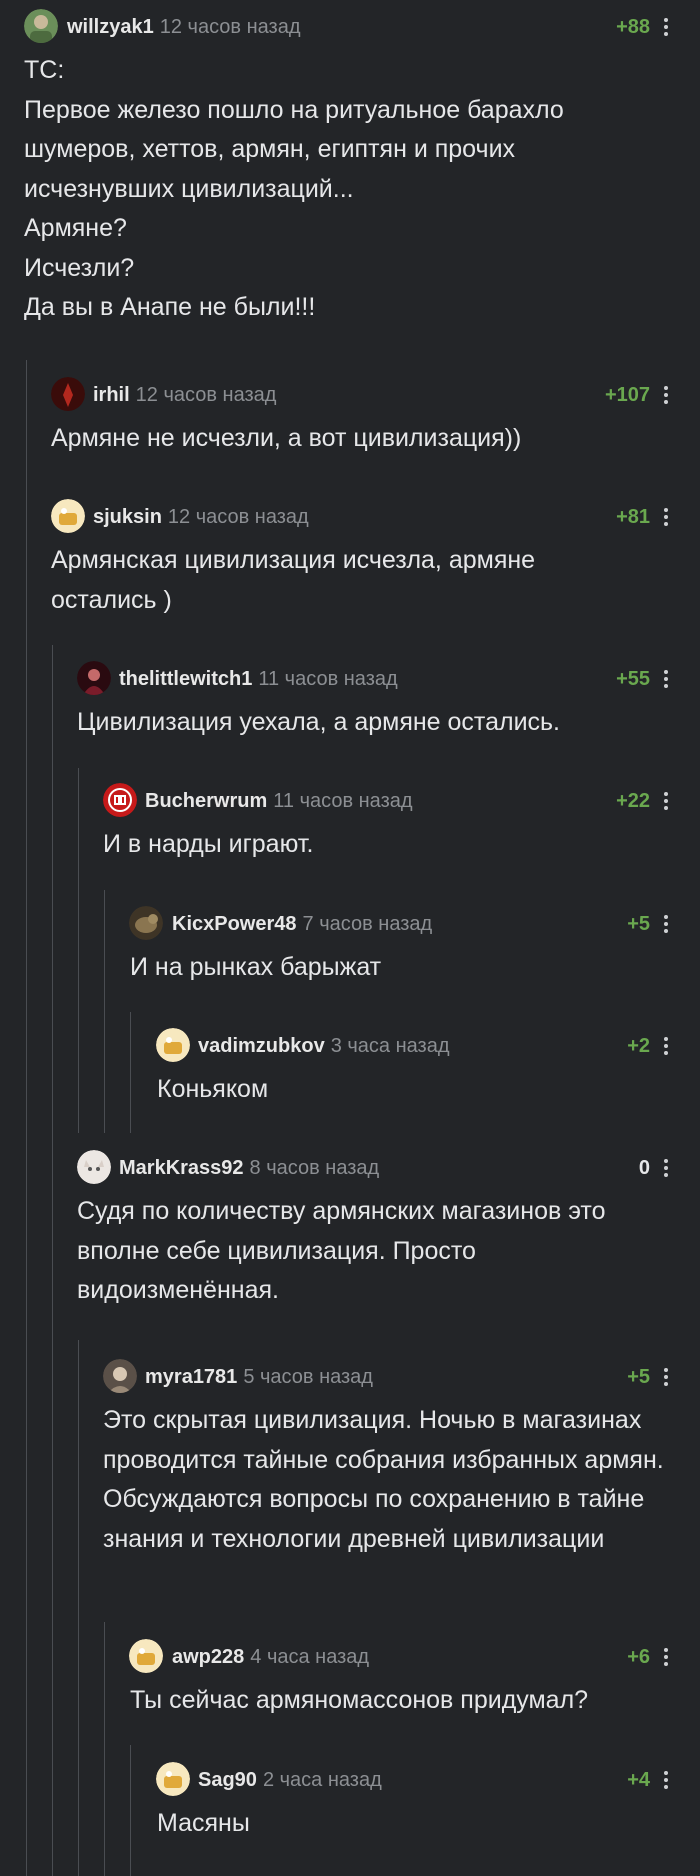  I want to click on username: sjuksin, so click(127, 517).